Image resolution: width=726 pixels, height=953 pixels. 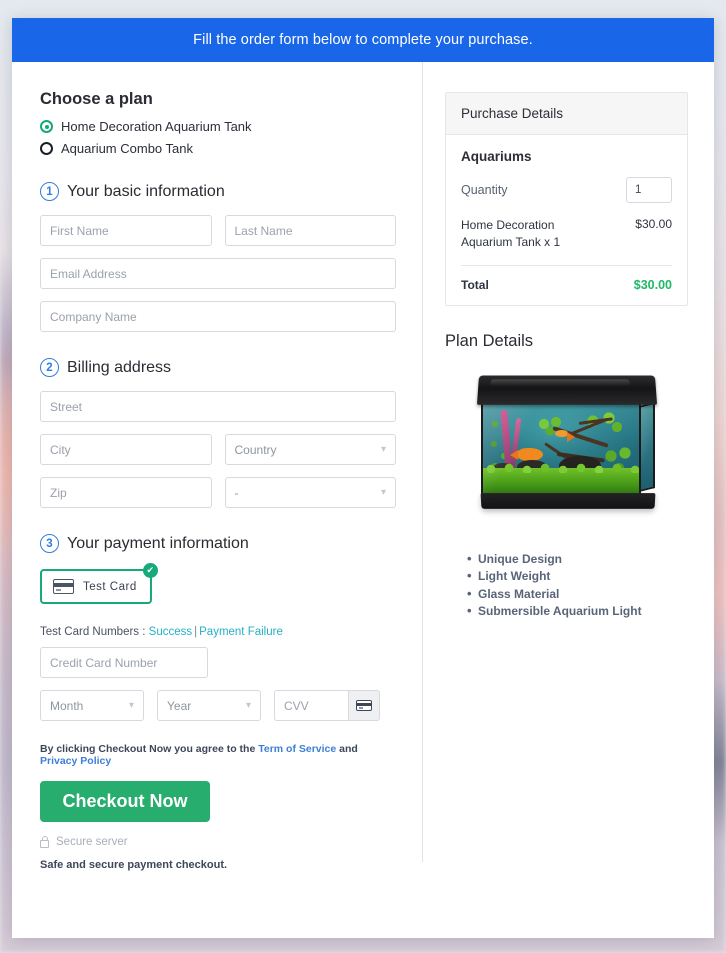 I want to click on tank-side-glass, so click(x=646, y=446).